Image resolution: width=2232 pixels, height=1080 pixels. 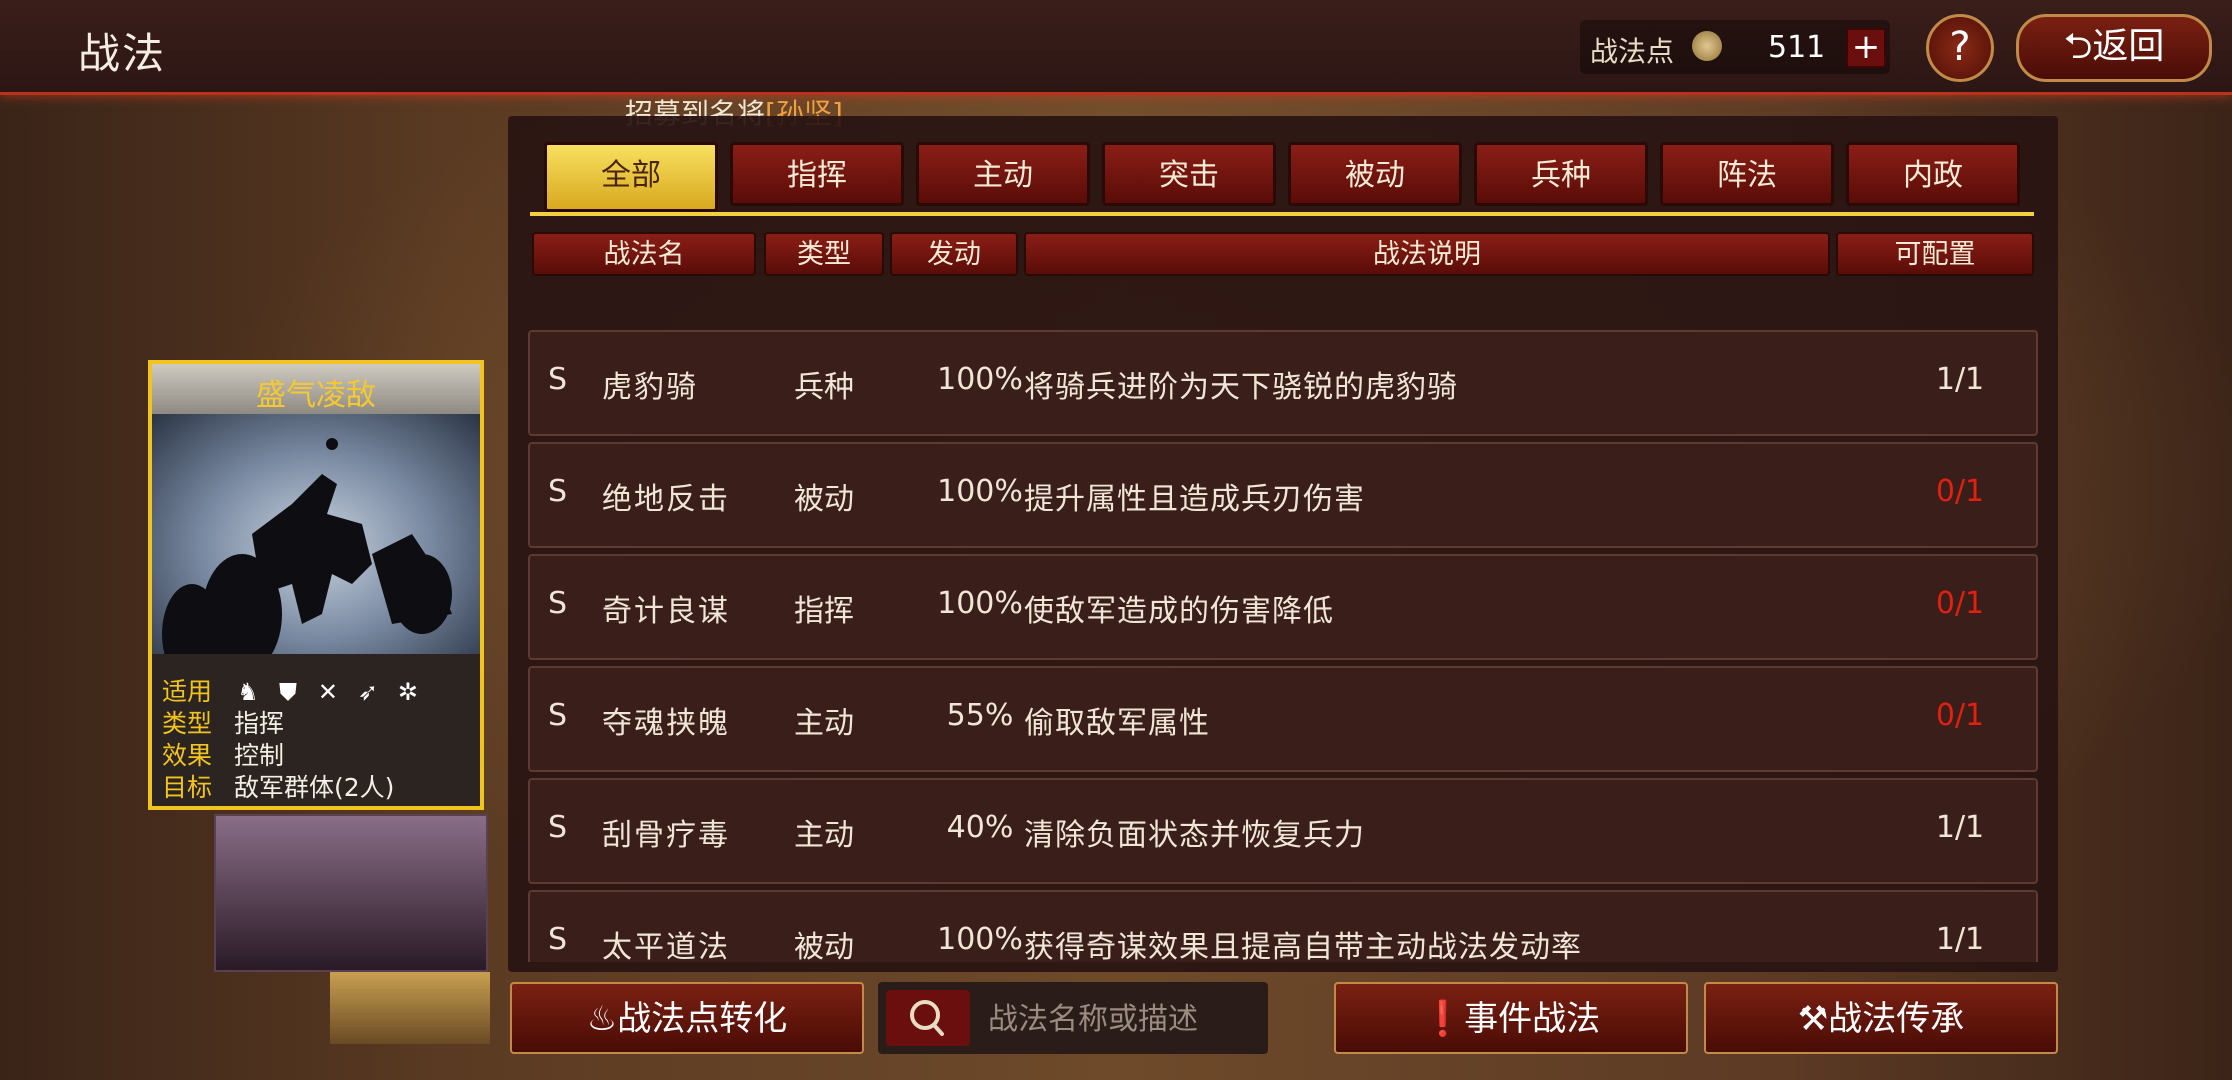 What do you see at coordinates (1933, 174) in the screenshot?
I see `tab-domestic: 内政` at bounding box center [1933, 174].